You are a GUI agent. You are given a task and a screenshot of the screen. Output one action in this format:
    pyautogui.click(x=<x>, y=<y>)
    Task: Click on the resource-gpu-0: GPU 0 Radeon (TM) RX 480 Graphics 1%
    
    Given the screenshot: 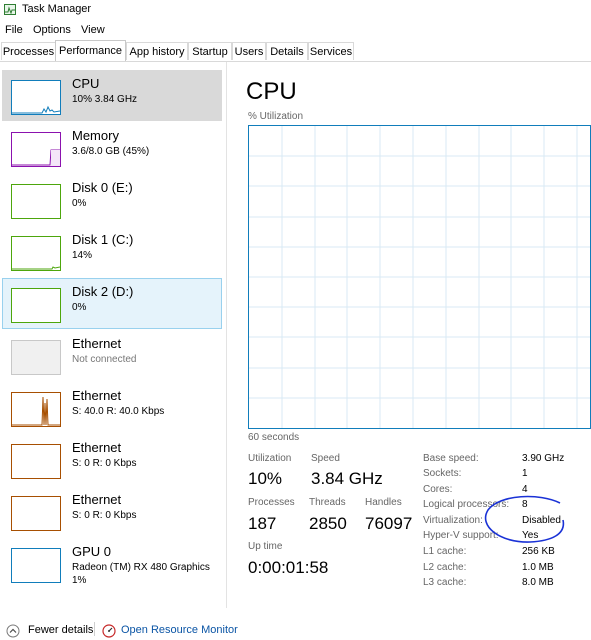 What is the action you would take?
    pyautogui.click(x=112, y=568)
    